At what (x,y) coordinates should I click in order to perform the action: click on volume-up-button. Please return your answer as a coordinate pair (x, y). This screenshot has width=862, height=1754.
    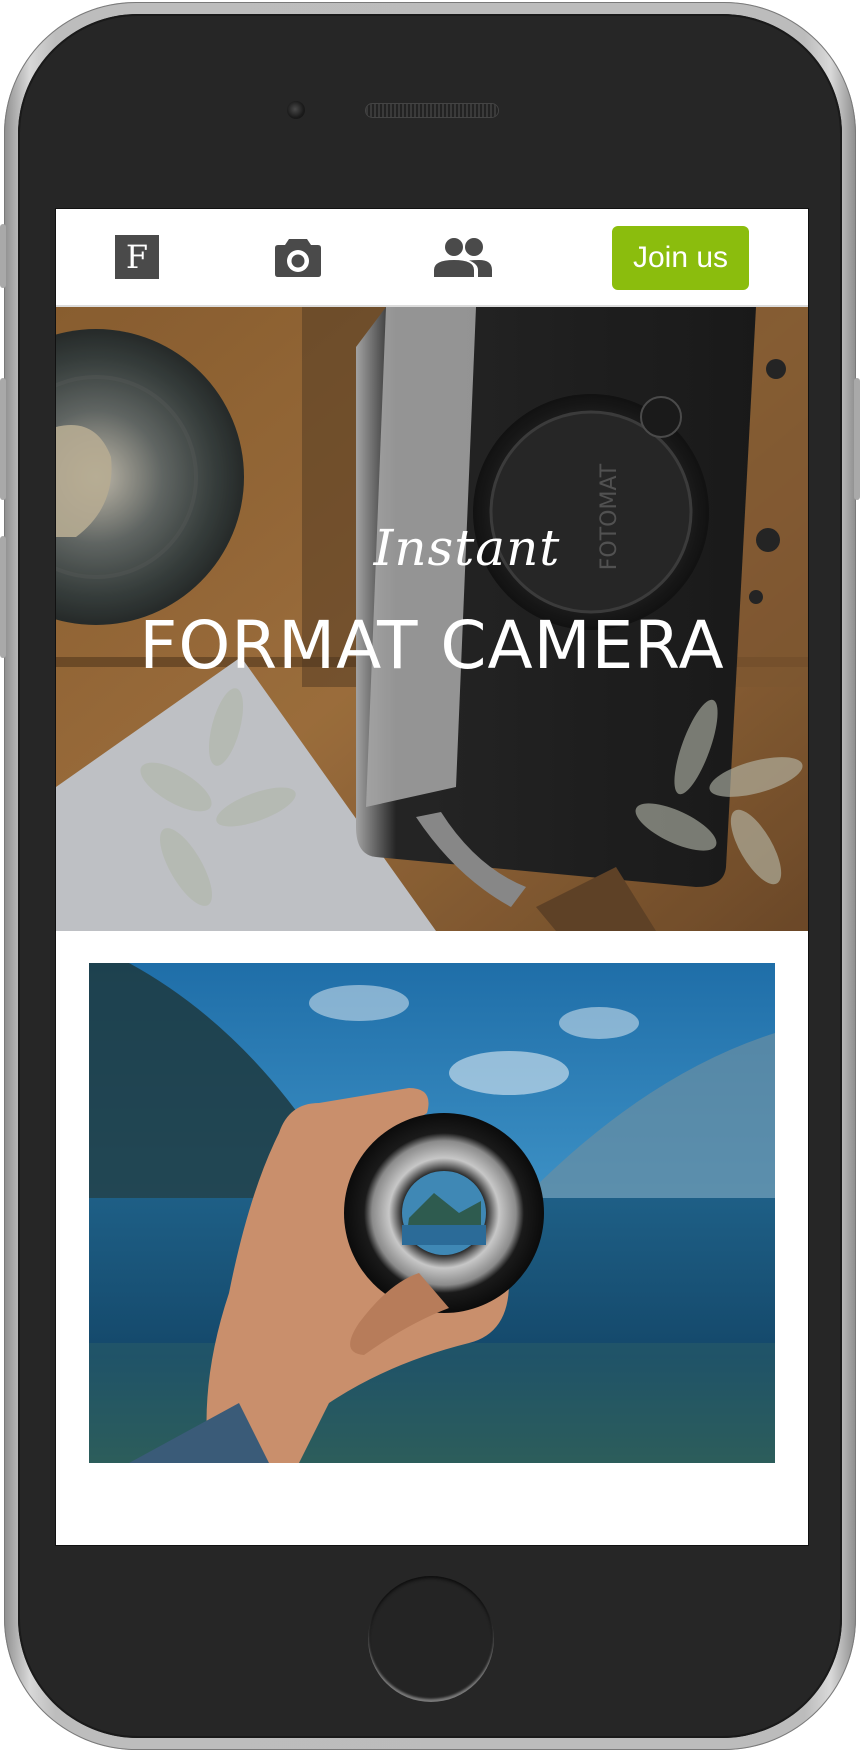
    Looking at the image, I should click on (3, 439).